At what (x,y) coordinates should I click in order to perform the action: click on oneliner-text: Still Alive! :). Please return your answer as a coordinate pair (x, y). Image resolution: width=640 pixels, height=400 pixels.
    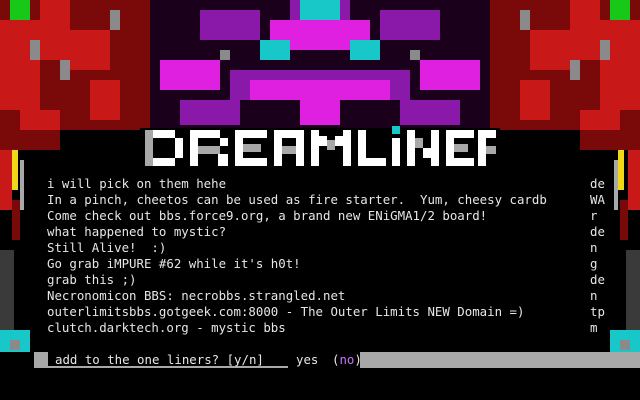
    Looking at the image, I should click on (107, 247).